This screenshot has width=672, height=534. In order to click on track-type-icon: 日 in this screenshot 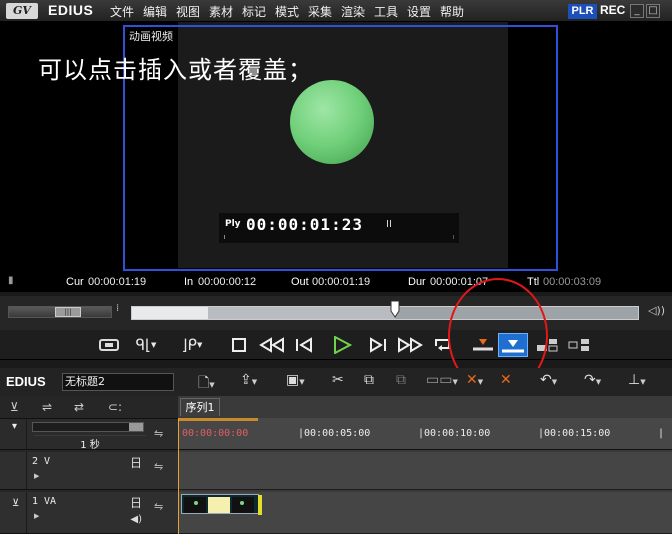, I will do `click(135, 463)`.